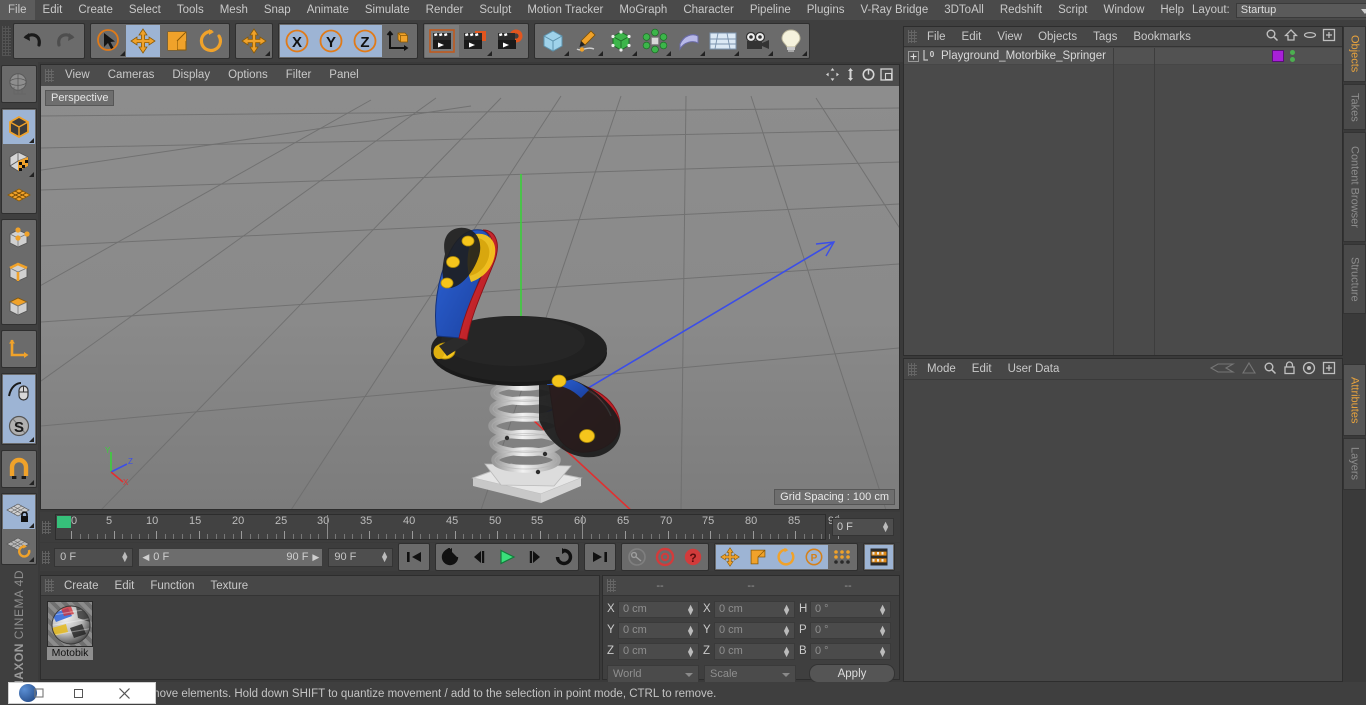 The image size is (1366, 705). Describe the element at coordinates (95, 10) in the screenshot. I see `menu-item-create: Create` at that location.